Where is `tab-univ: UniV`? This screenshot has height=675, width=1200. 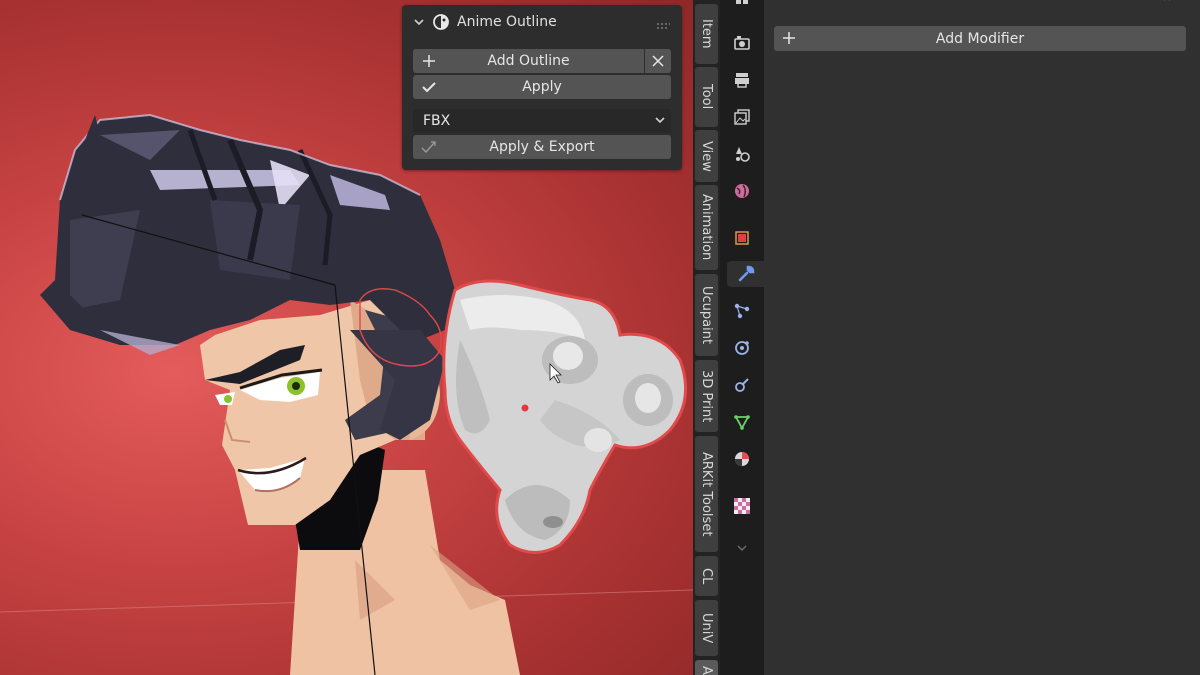 tab-univ: UniV is located at coordinates (706, 628).